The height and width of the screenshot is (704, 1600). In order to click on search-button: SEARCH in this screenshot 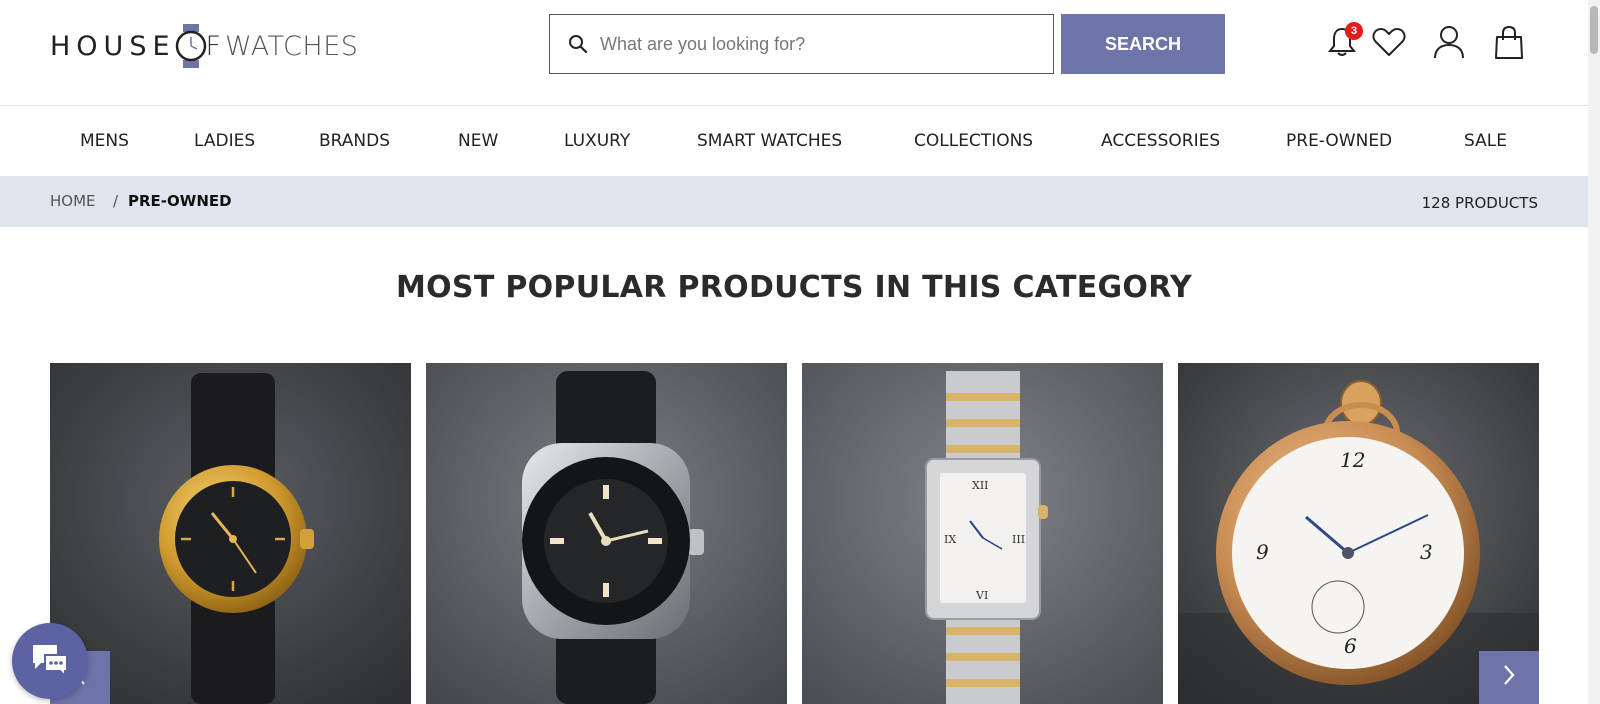, I will do `click(1143, 44)`.